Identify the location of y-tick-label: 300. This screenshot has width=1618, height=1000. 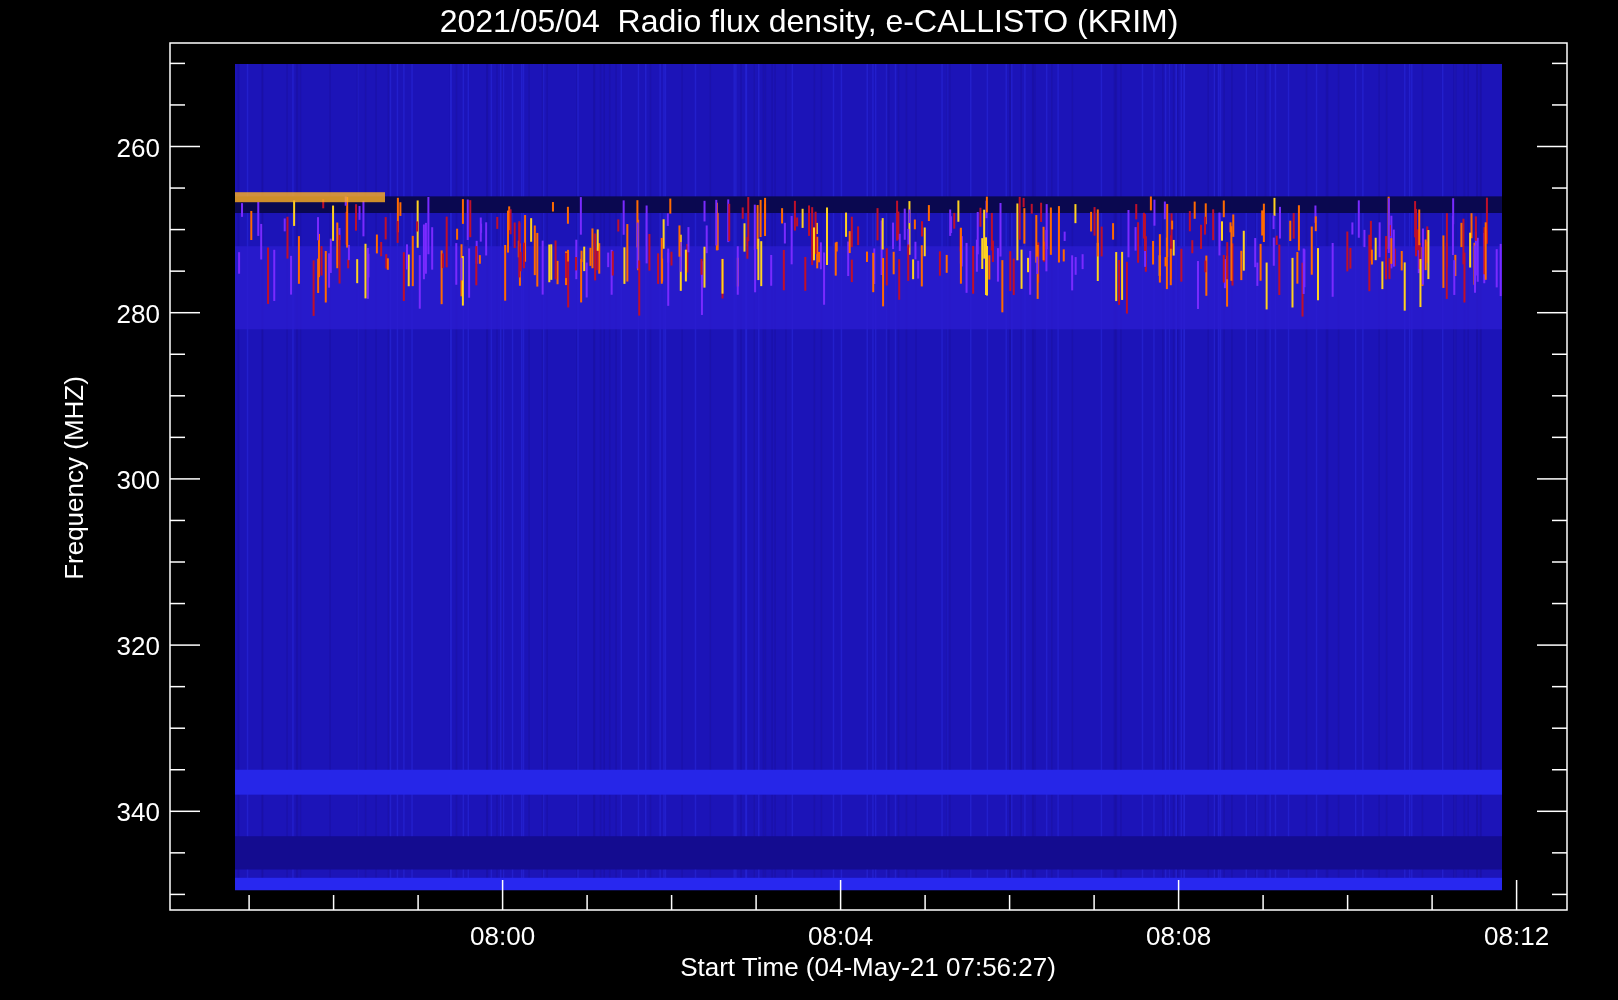
(138, 479).